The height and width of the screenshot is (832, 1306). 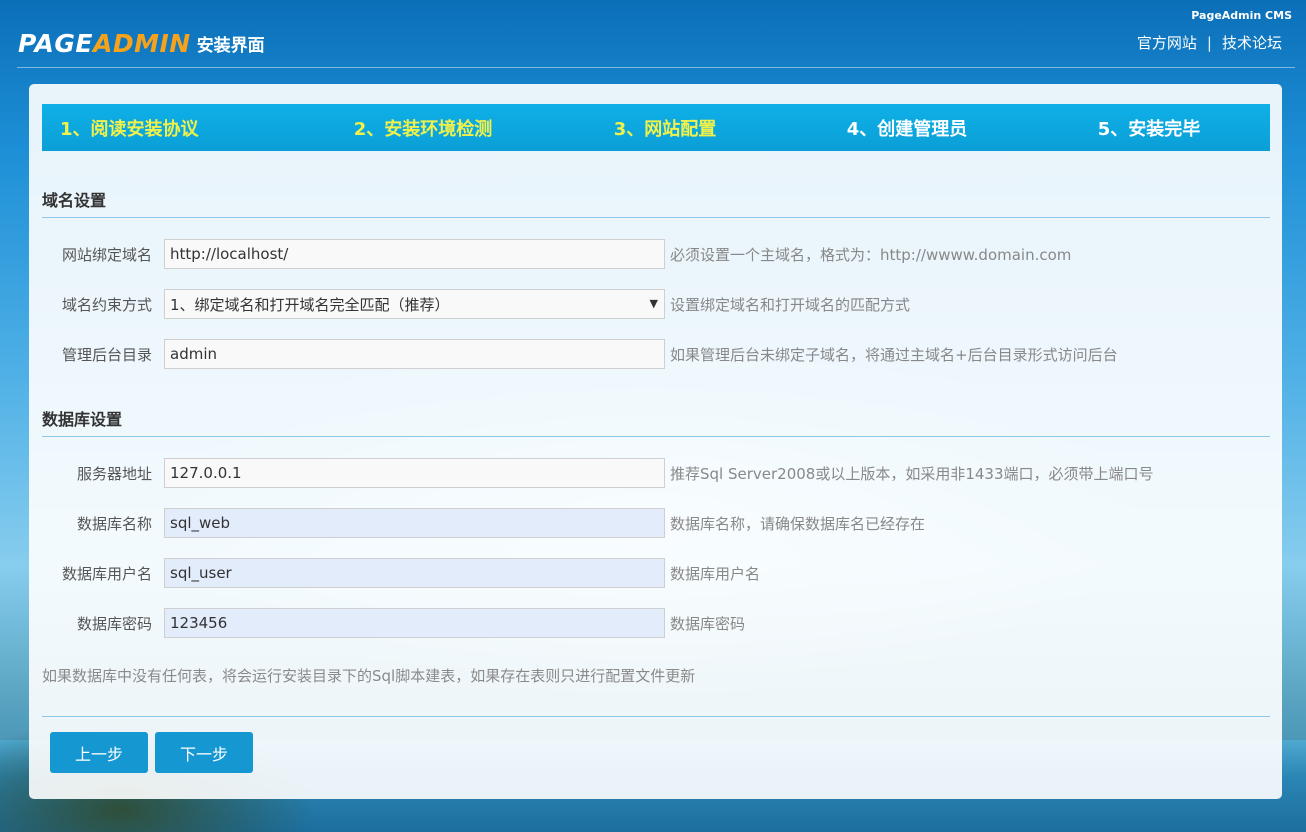 I want to click on step-4: 4、创建管理员, so click(x=907, y=129).